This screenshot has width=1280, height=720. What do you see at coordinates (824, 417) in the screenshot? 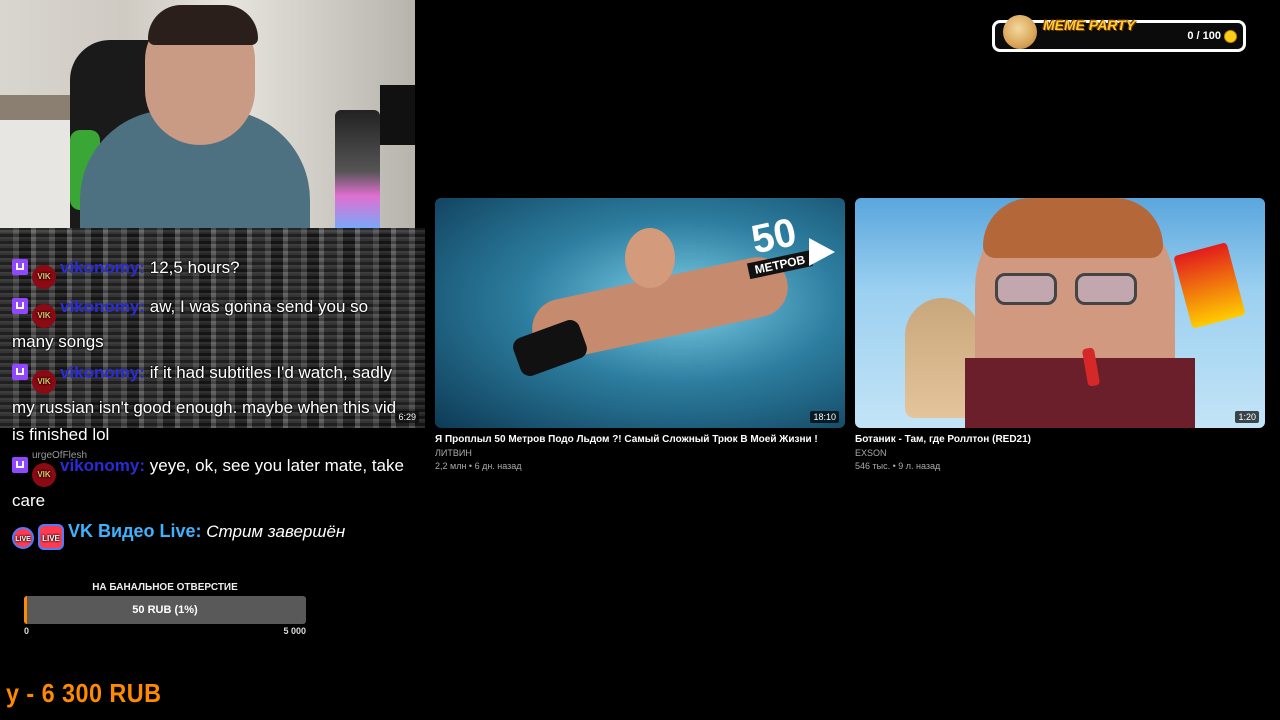
I see `video-duration: 18:10` at bounding box center [824, 417].